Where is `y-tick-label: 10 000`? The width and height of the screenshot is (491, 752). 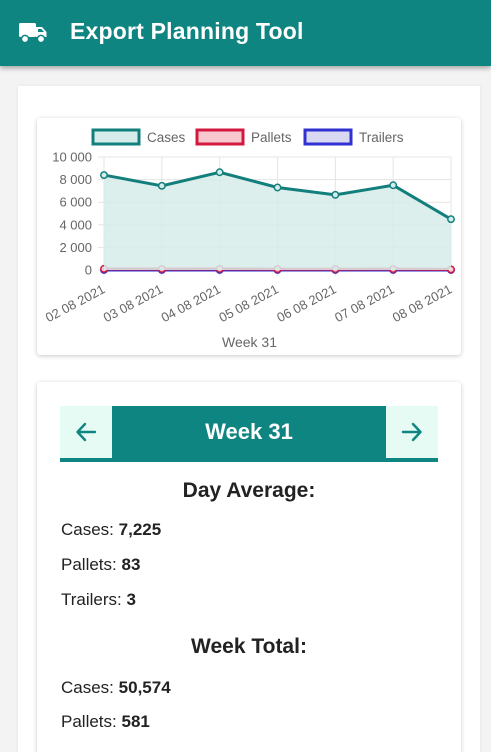 y-tick-label: 10 000 is located at coordinates (72, 157).